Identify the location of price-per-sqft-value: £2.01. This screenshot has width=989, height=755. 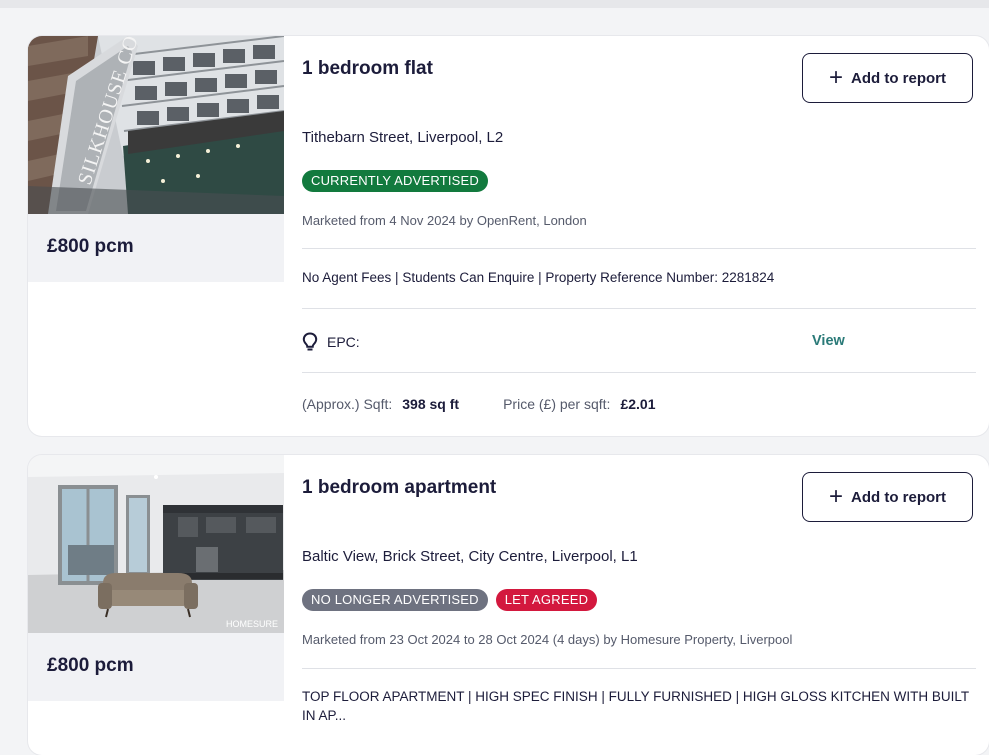
(638, 404).